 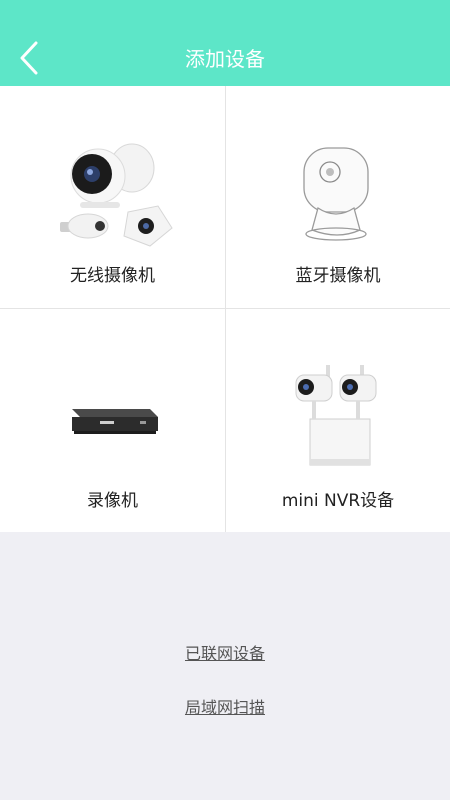 I want to click on lan-scan-link: 局域网扫描, so click(x=225, y=706).